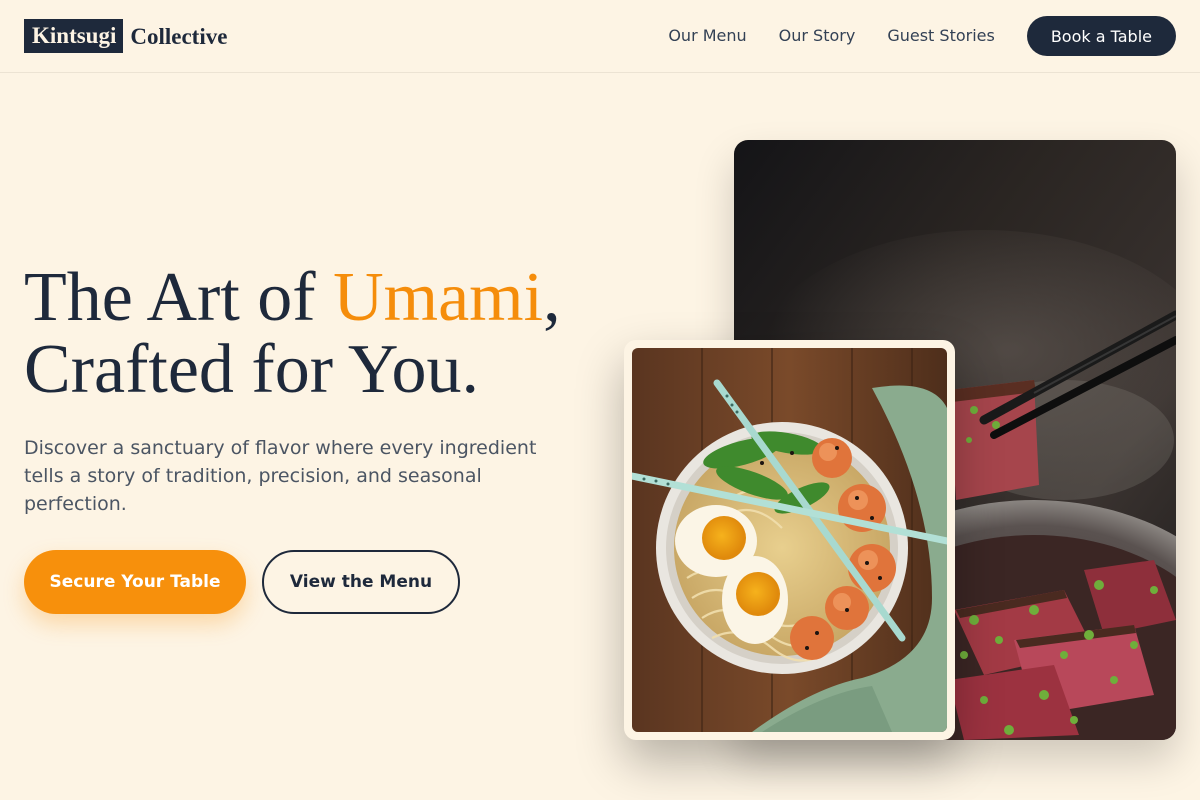  I want to click on nav-link-our-menu: Our Menu, so click(707, 36).